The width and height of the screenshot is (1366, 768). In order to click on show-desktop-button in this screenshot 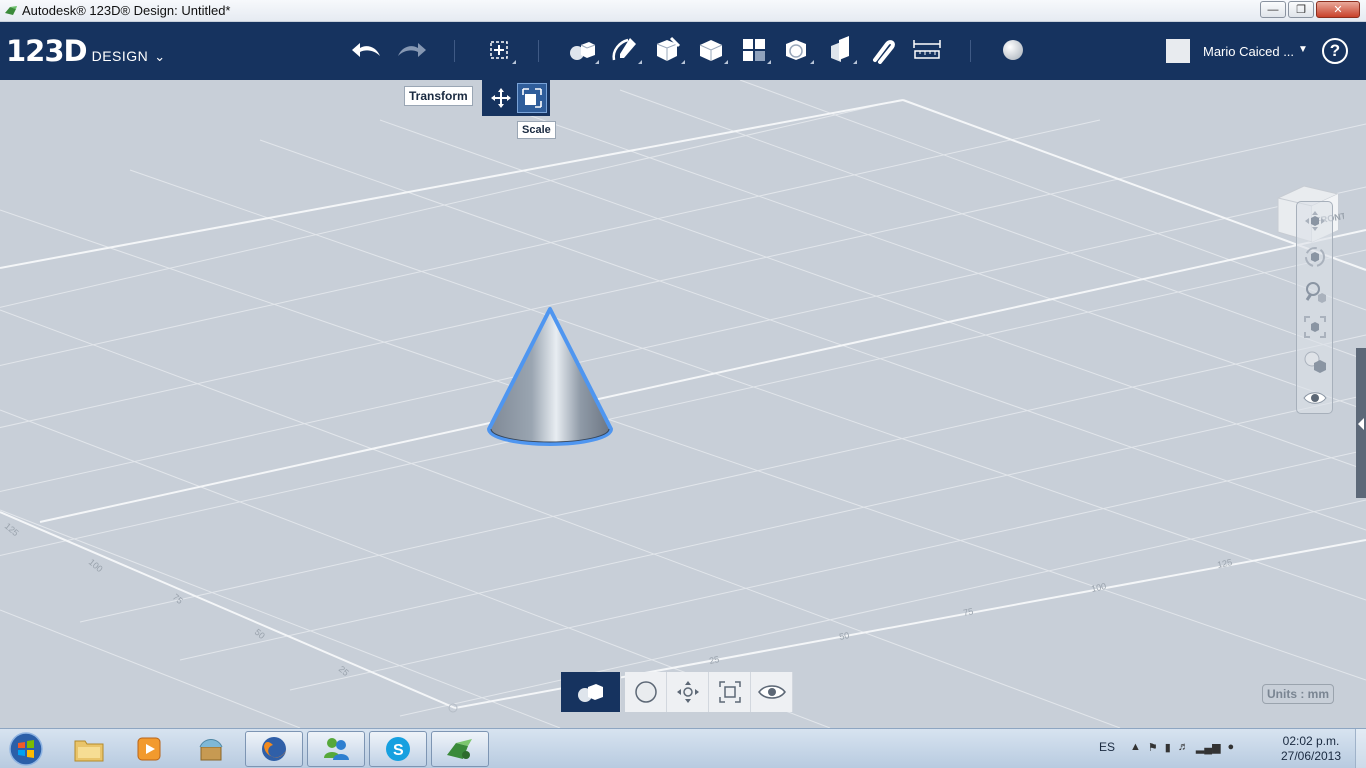, I will do `click(1360, 748)`.